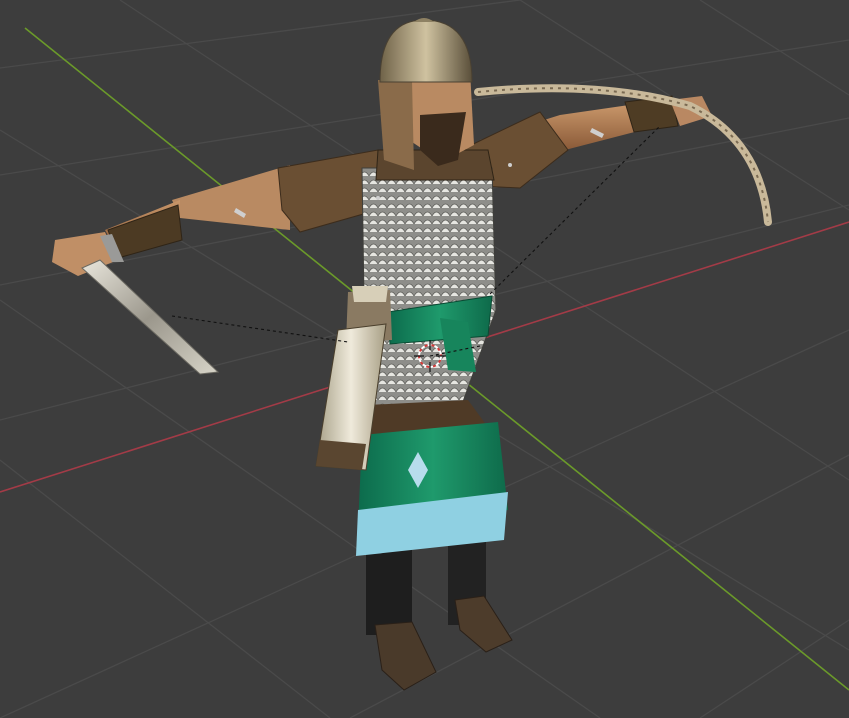 The image size is (849, 718). Describe the element at coordinates (150, 317) in the screenshot. I see `sword-blade` at that location.